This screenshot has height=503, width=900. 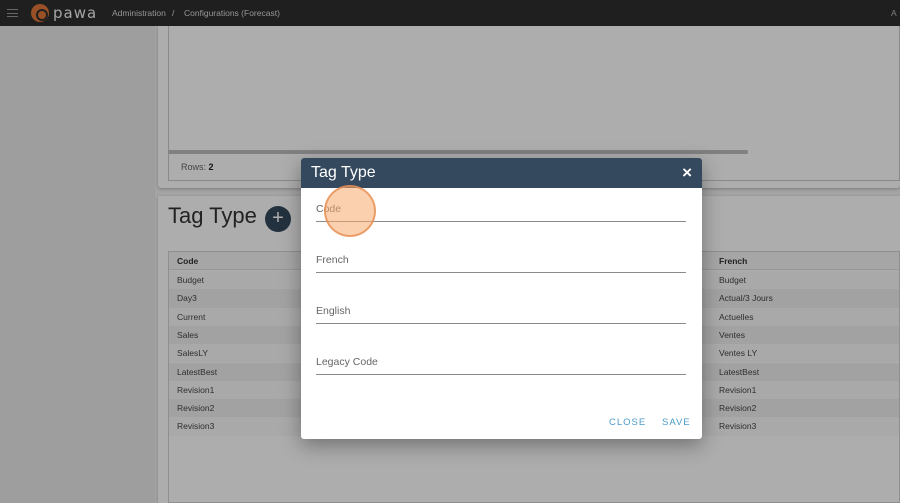 What do you see at coordinates (350, 211) in the screenshot?
I see `click-highlight` at bounding box center [350, 211].